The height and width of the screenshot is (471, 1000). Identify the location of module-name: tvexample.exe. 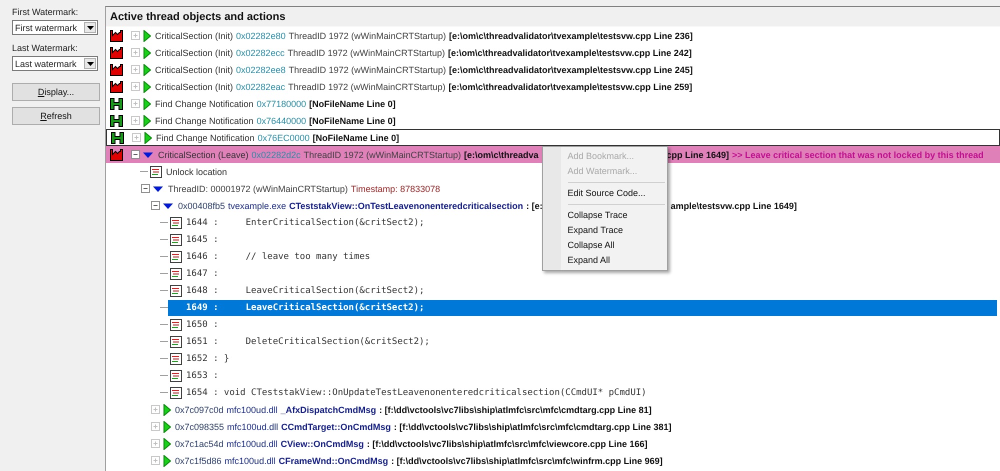
(257, 205).